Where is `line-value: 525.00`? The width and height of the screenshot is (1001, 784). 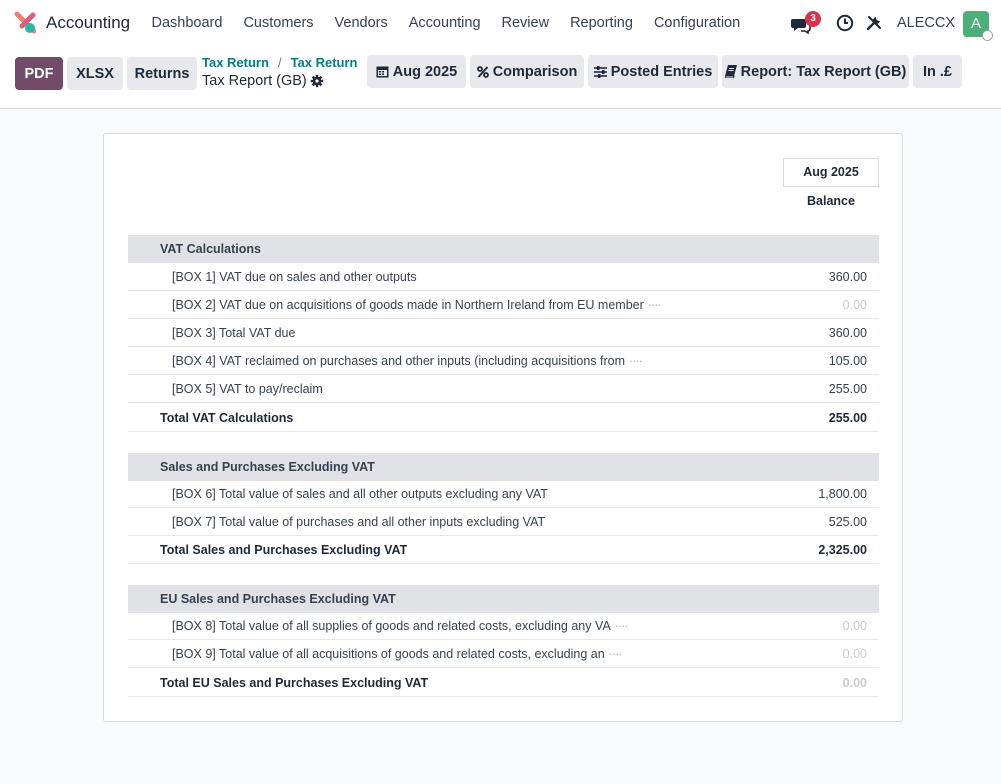
line-value: 525.00 is located at coordinates (847, 522).